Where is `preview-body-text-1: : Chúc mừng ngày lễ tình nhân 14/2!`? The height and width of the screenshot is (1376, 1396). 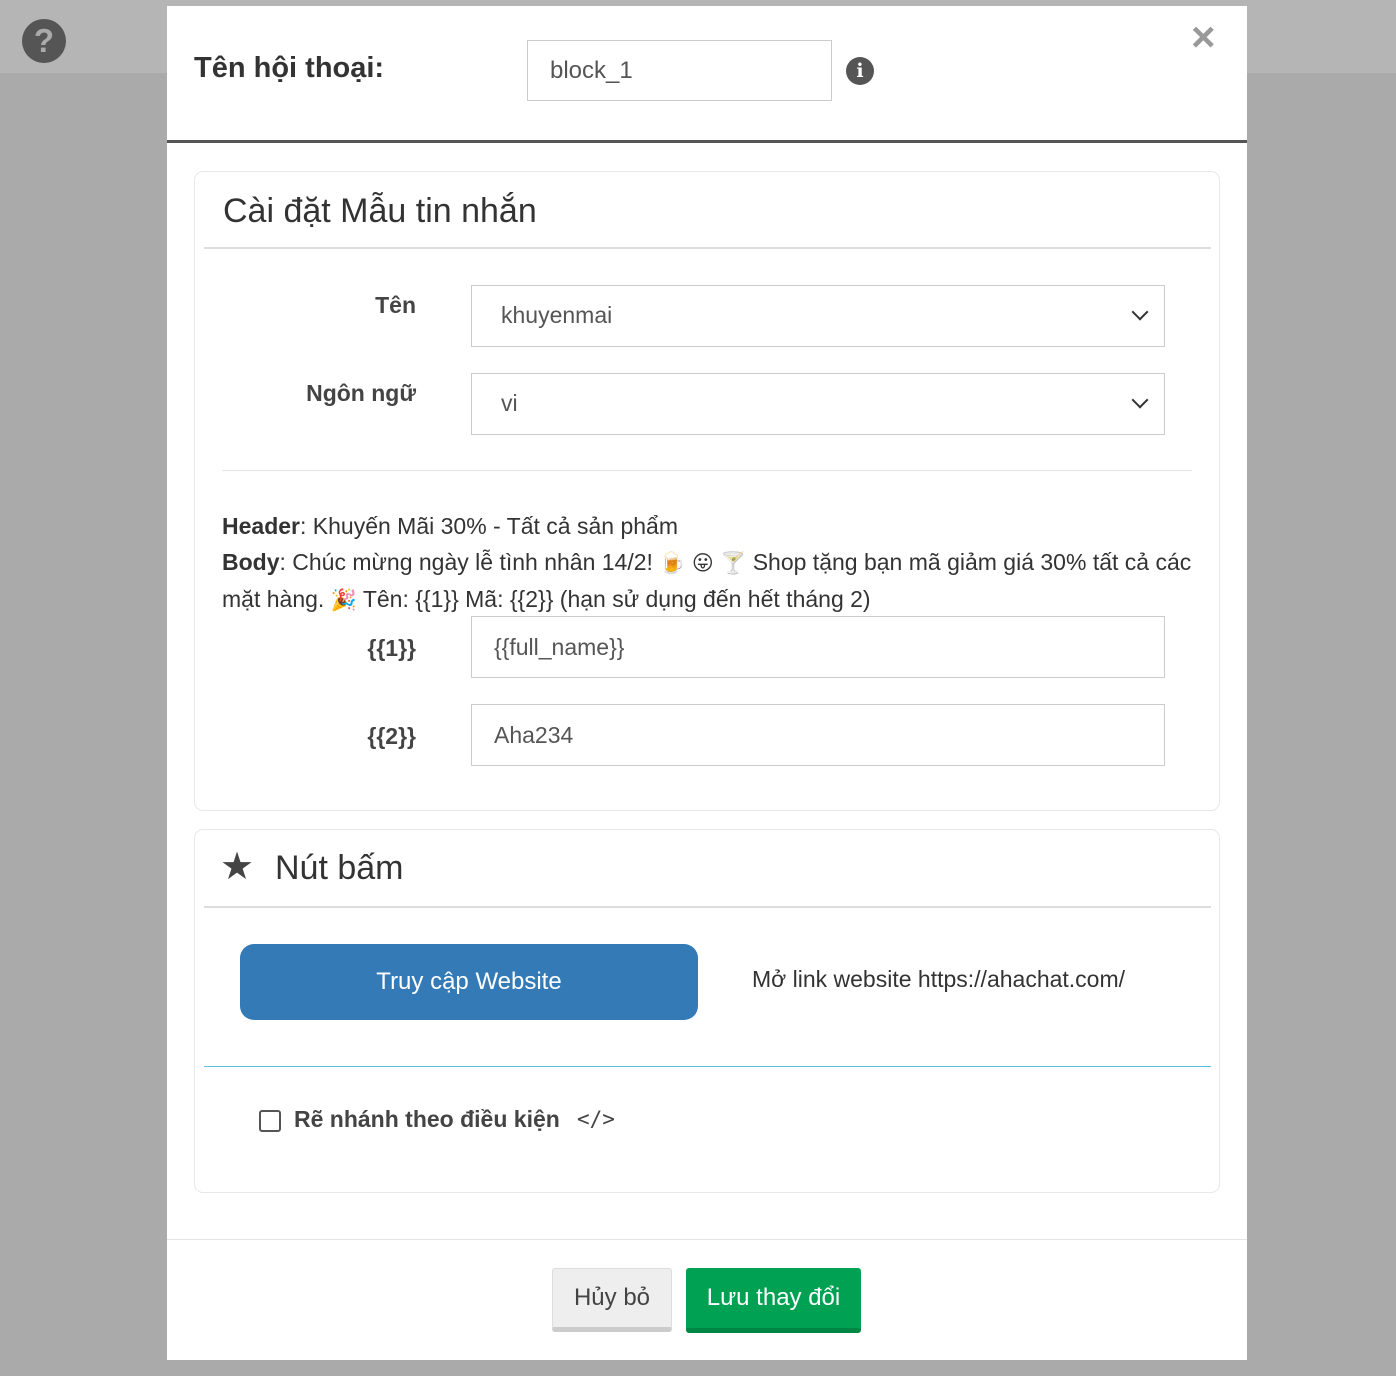
preview-body-text-1: : Chúc mừng ngày lễ tình nhân 14/2! is located at coordinates (469, 562).